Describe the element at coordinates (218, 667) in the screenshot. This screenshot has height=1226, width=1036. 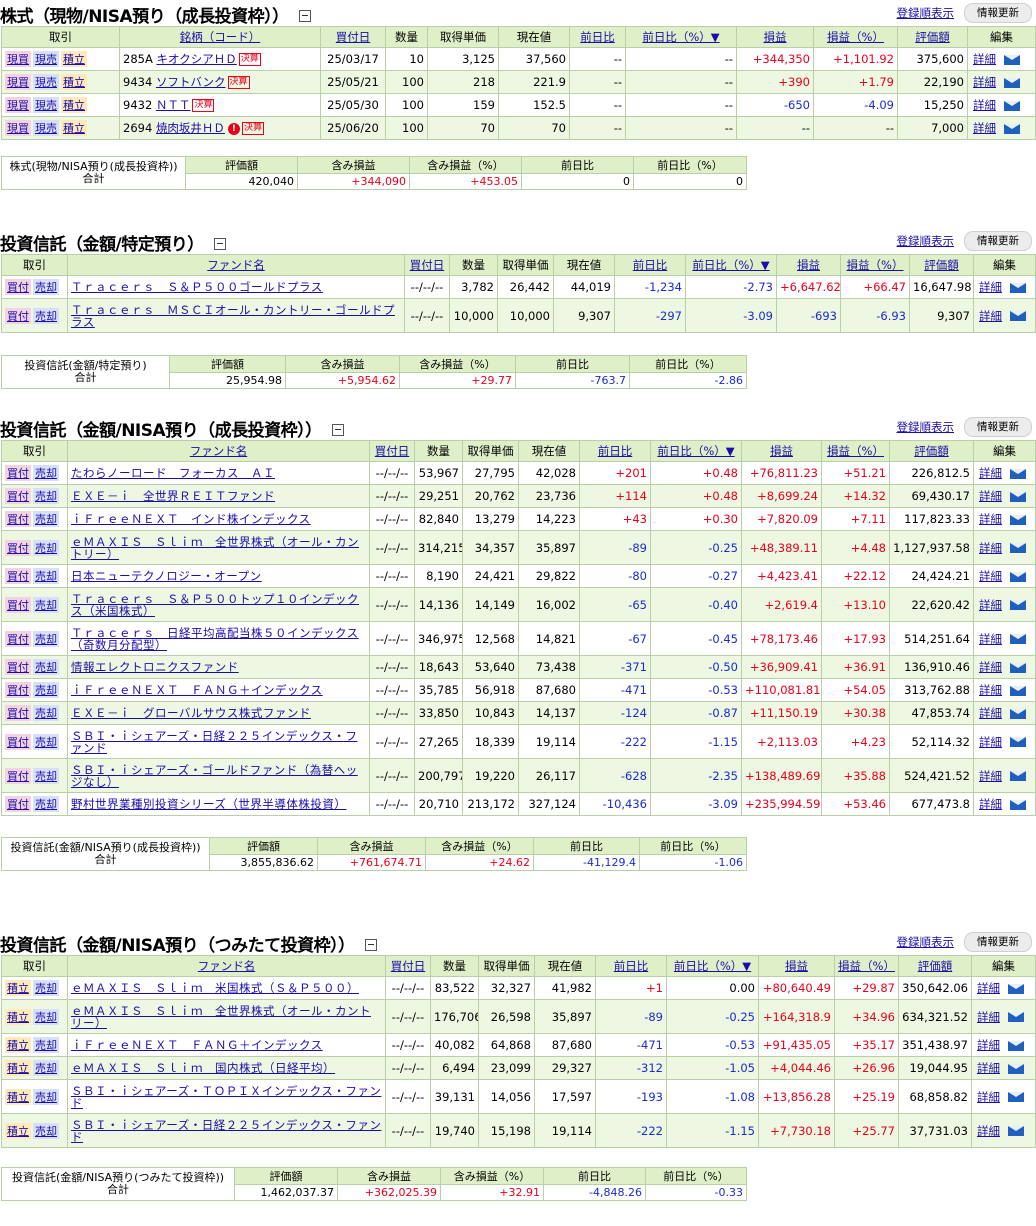
I see `fund-name-link: 情報エレクトロニクスファンド` at that location.